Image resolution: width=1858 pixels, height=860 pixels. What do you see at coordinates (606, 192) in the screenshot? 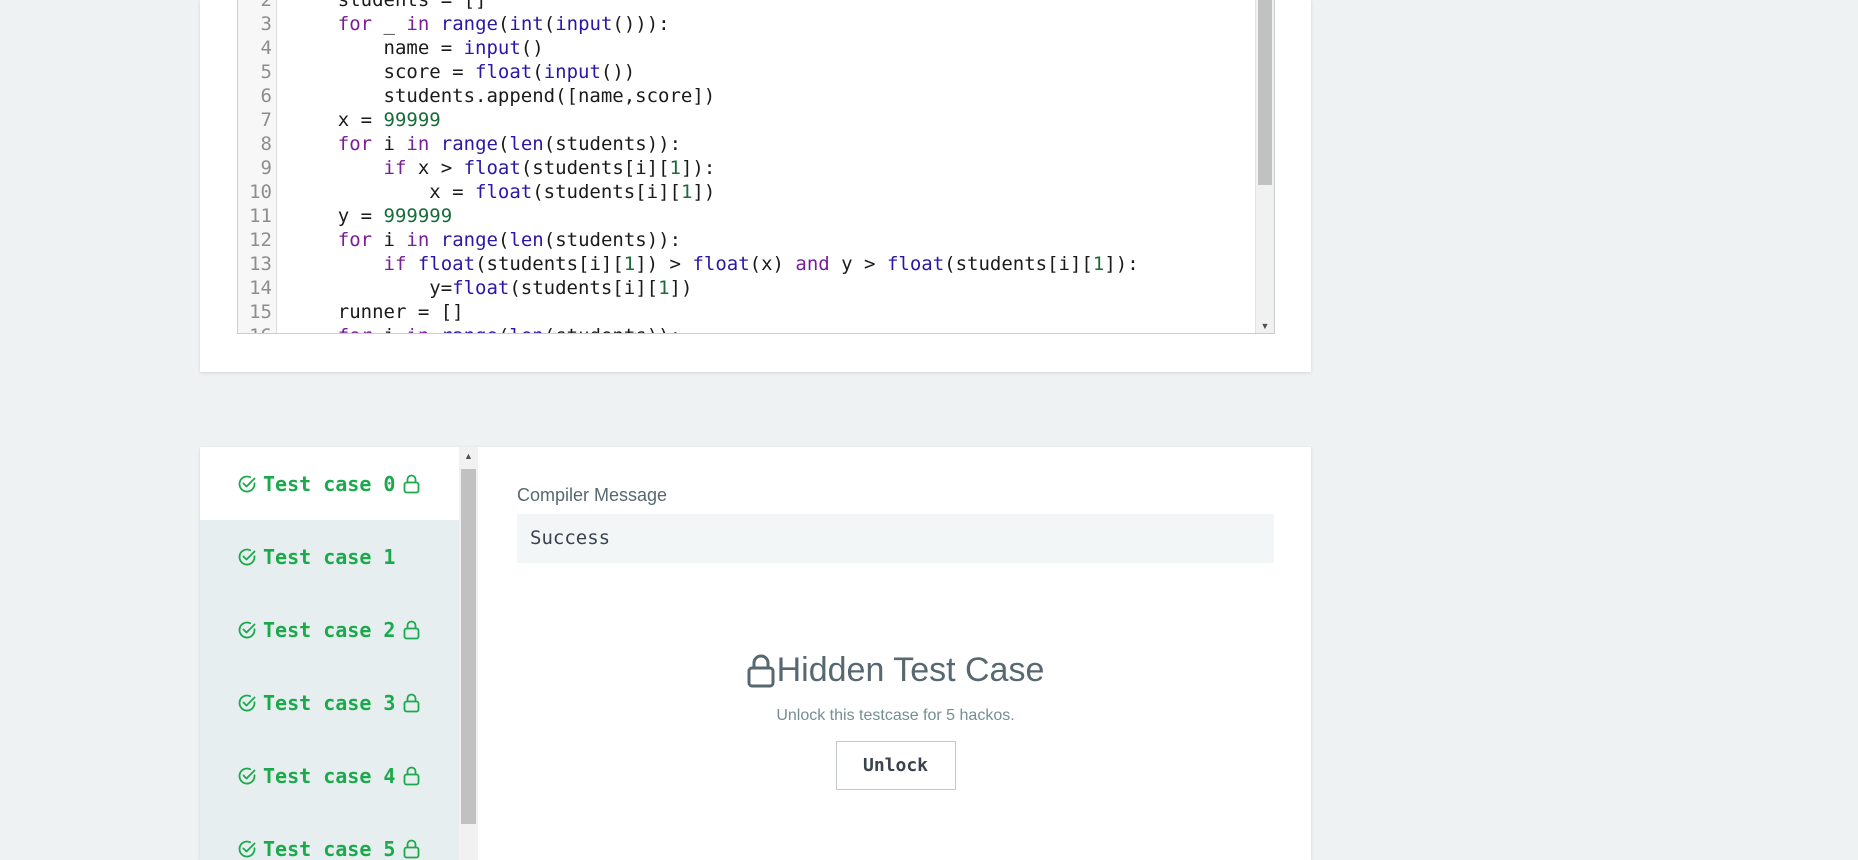
I see `code-token: (students[i][` at bounding box center [606, 192].